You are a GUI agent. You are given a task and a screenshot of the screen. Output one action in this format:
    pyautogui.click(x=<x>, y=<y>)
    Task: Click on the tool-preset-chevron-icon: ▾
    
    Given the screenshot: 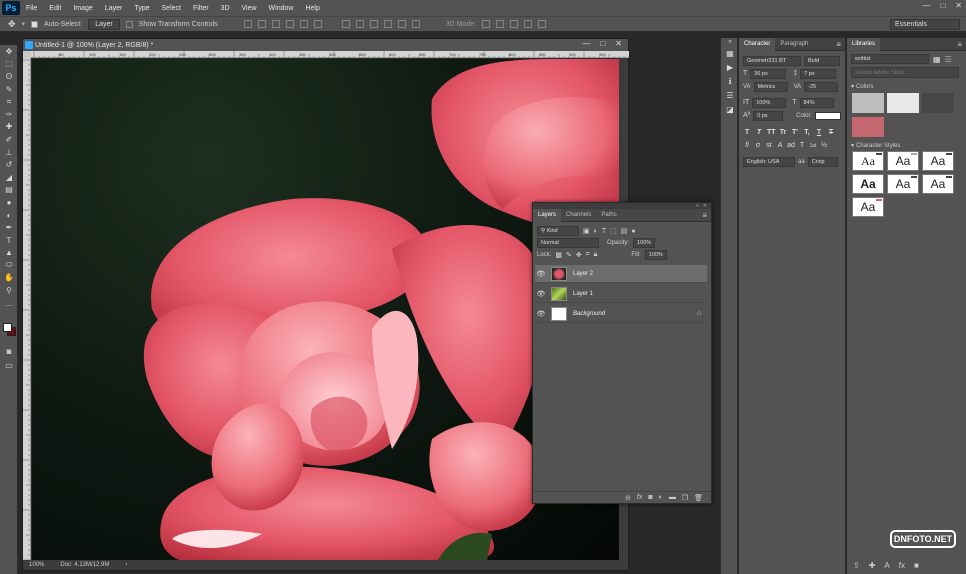 What is the action you would take?
    pyautogui.click(x=24, y=24)
    